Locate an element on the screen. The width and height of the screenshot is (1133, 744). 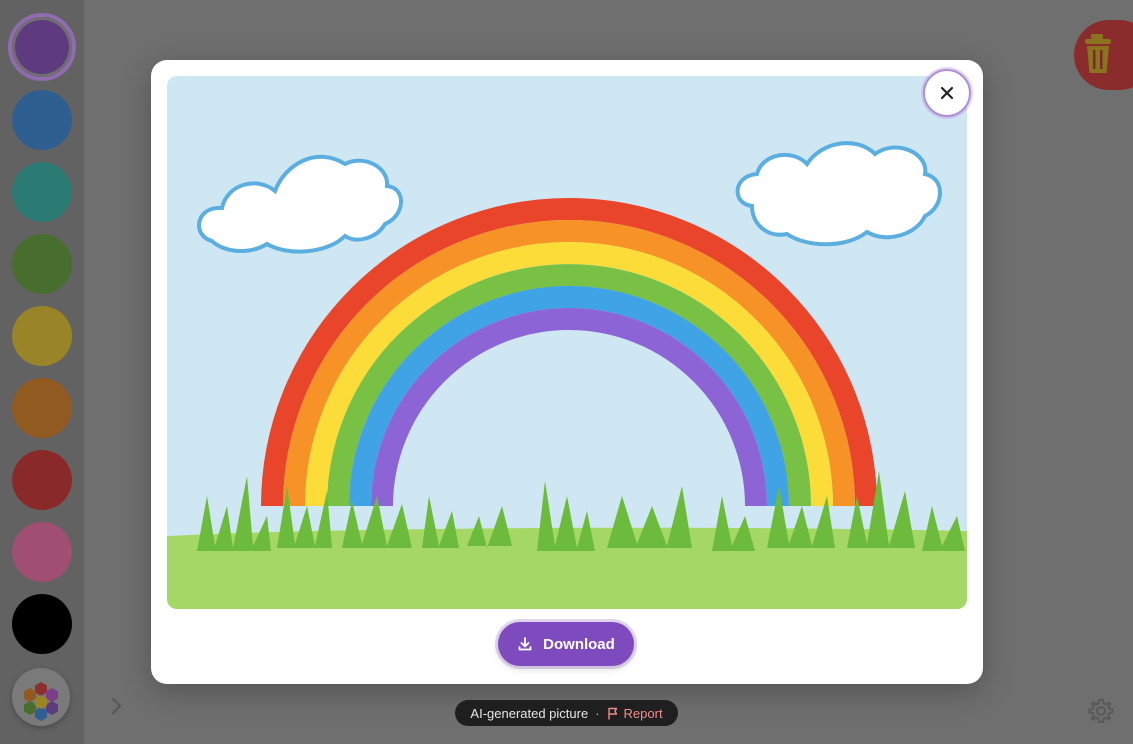
report-label: Report is located at coordinates (643, 713).